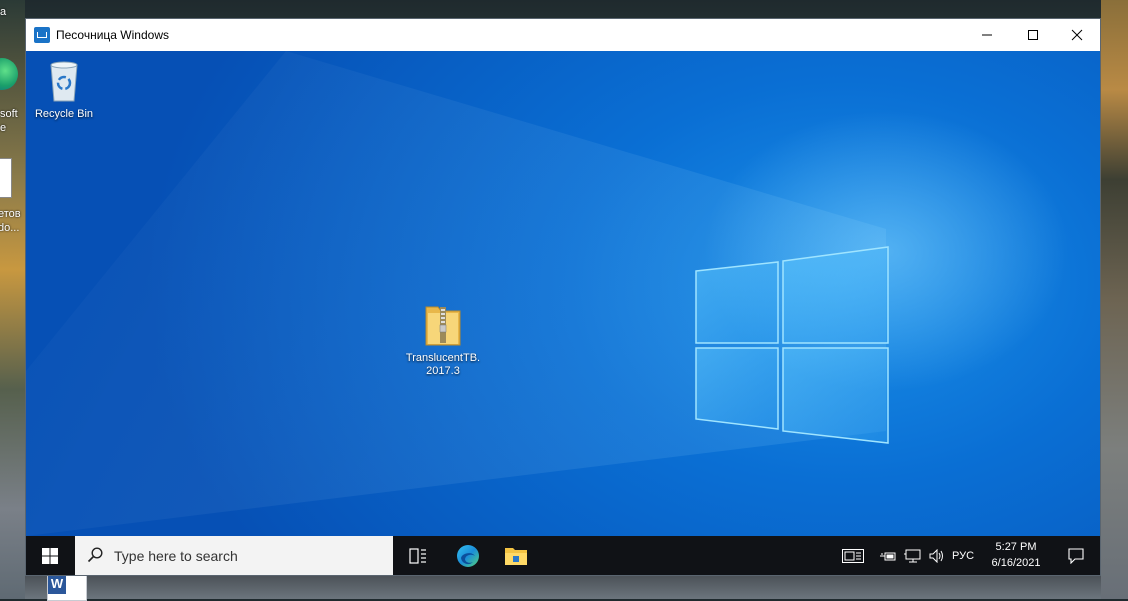 The width and height of the screenshot is (1128, 601). I want to click on minimize-button, so click(987, 35).